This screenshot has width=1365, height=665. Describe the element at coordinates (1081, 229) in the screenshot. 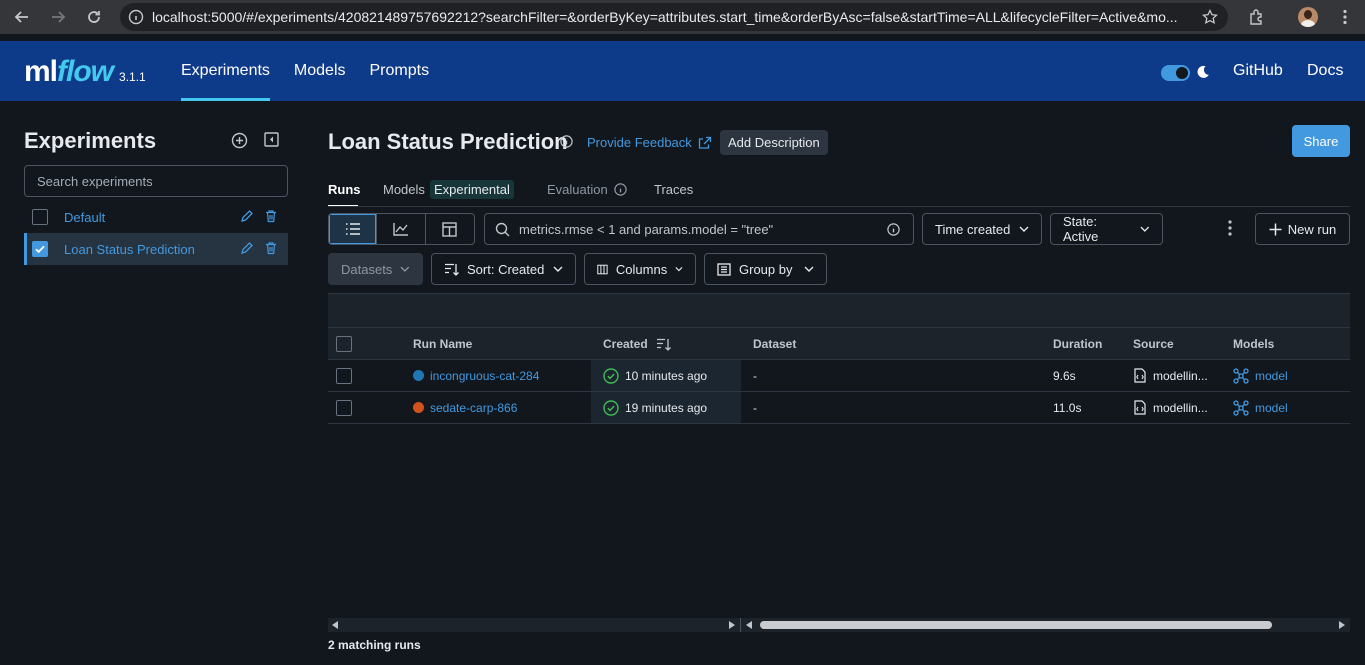

I see `state-label: State: Active` at that location.